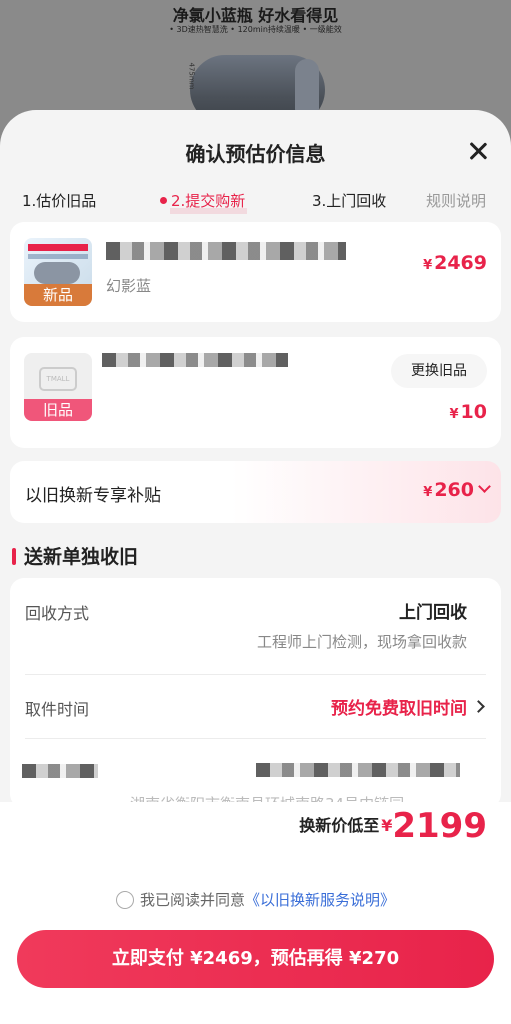 Image resolution: width=511 pixels, height=1024 pixels. What do you see at coordinates (14, 556) in the screenshot?
I see `section-accent-bar` at bounding box center [14, 556].